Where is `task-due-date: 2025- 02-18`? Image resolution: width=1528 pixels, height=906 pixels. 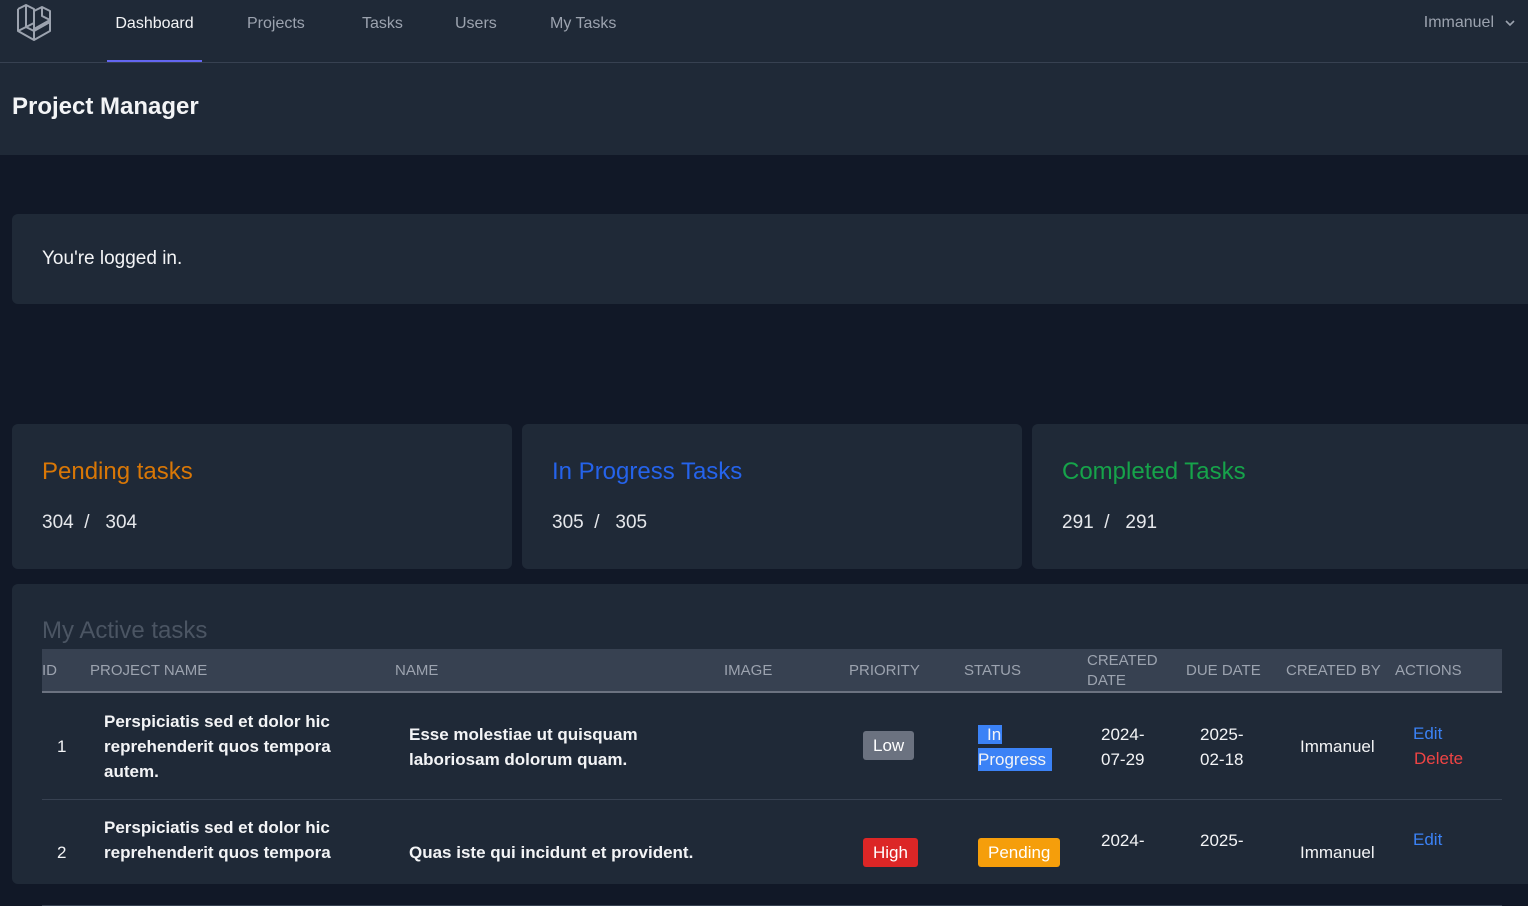 task-due-date: 2025- 02-18 is located at coordinates (1222, 747).